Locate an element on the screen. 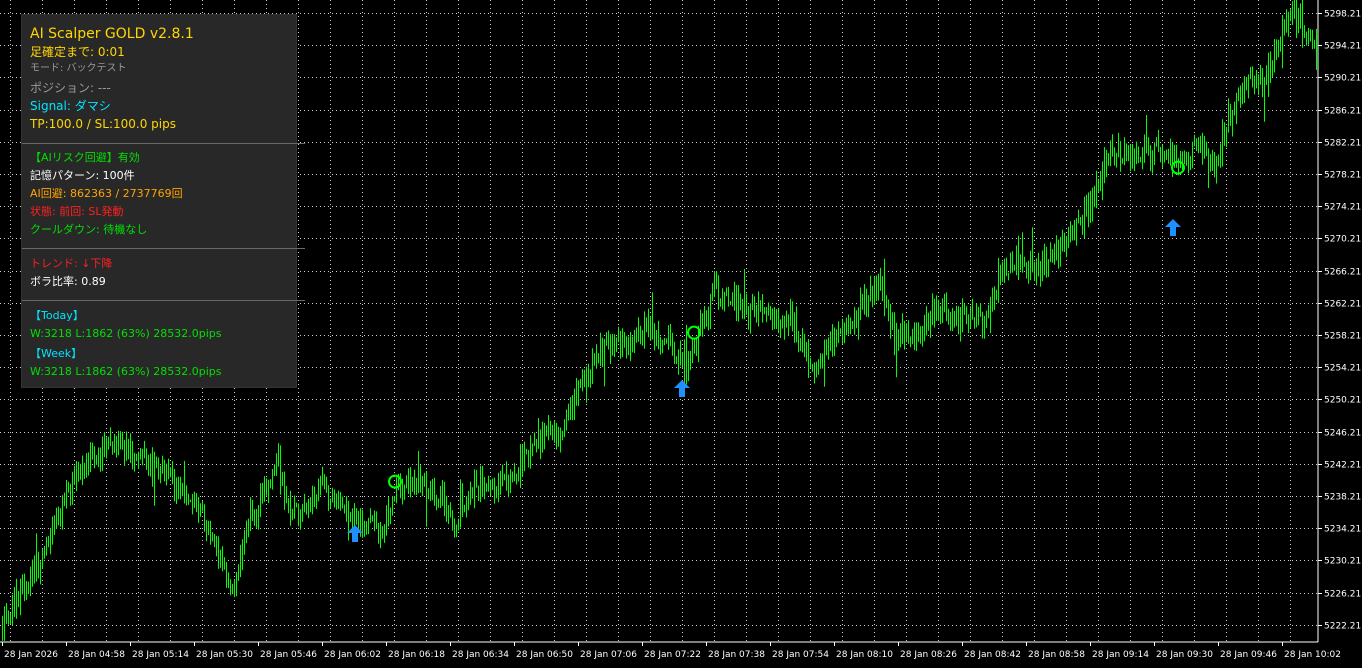 The width and height of the screenshot is (1362, 668). price-label: 5234.21 is located at coordinates (1342, 530).